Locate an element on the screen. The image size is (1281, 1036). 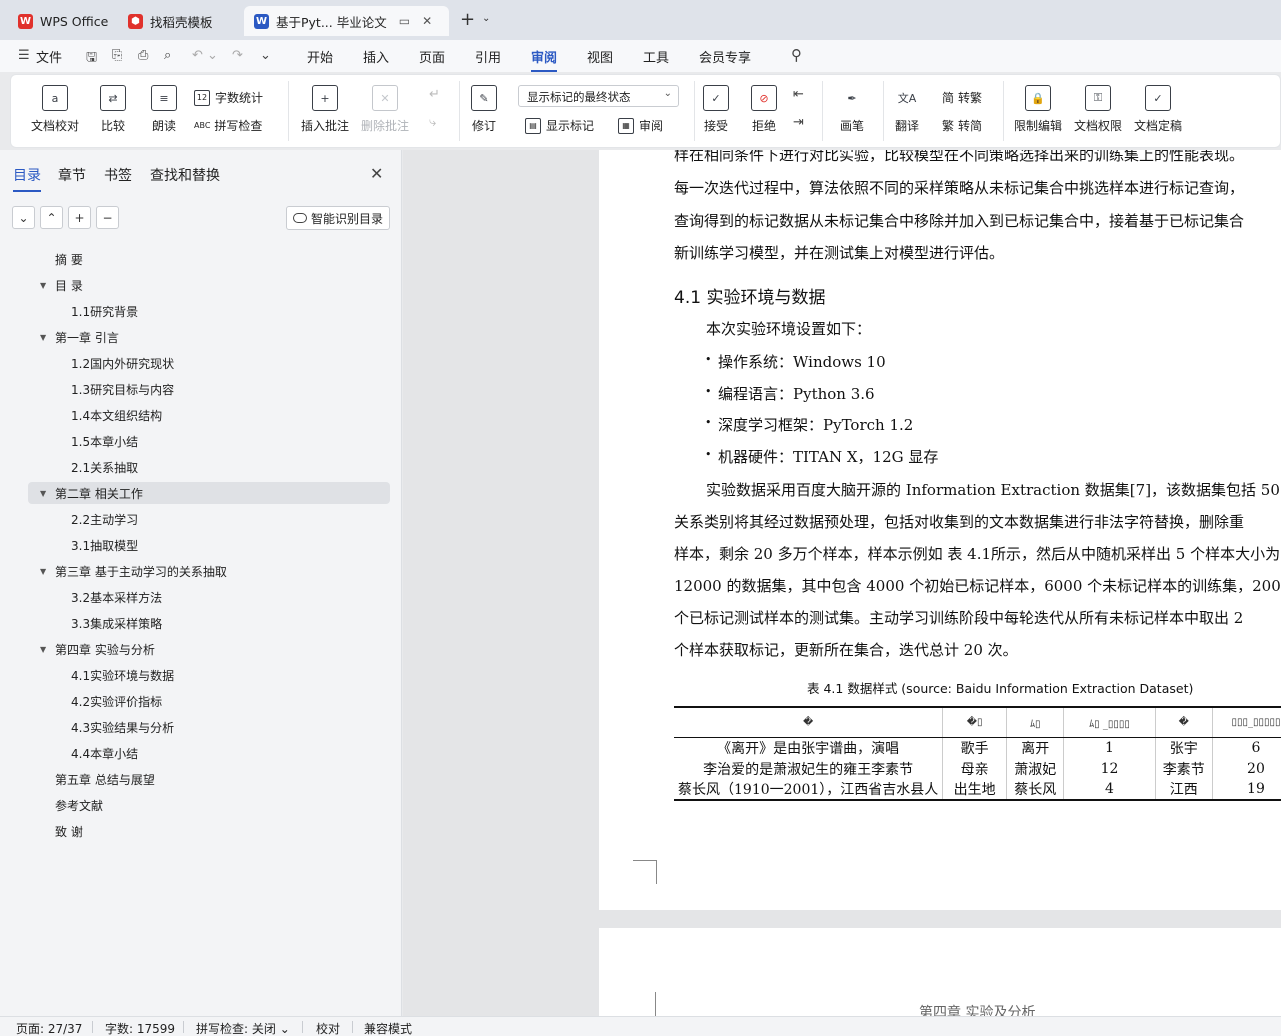
translate-label: 翻译 is located at coordinates (907, 125).